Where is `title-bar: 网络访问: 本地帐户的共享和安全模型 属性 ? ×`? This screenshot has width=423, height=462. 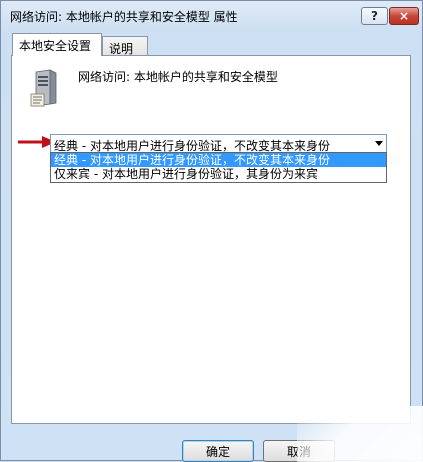 title-bar: 网络访问: 本地帐户的共享和安全模型 属性 ? × is located at coordinates (211, 15).